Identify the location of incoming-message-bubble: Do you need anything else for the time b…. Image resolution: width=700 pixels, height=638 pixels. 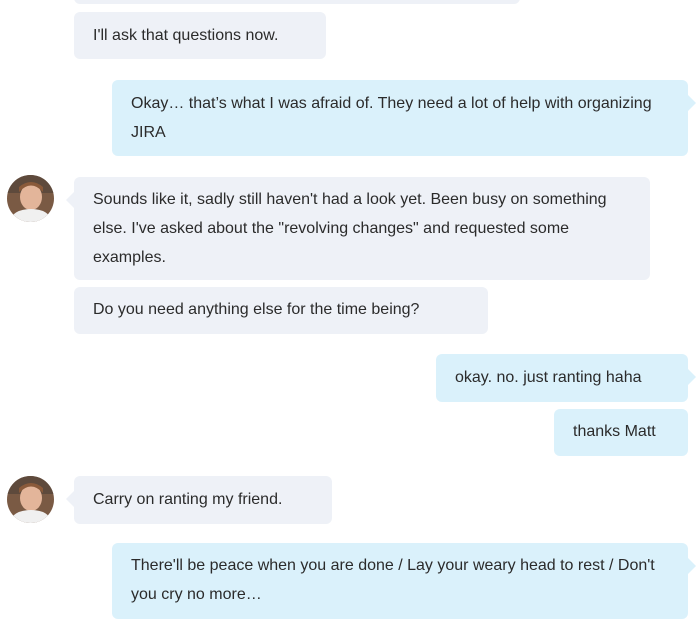
(281, 310).